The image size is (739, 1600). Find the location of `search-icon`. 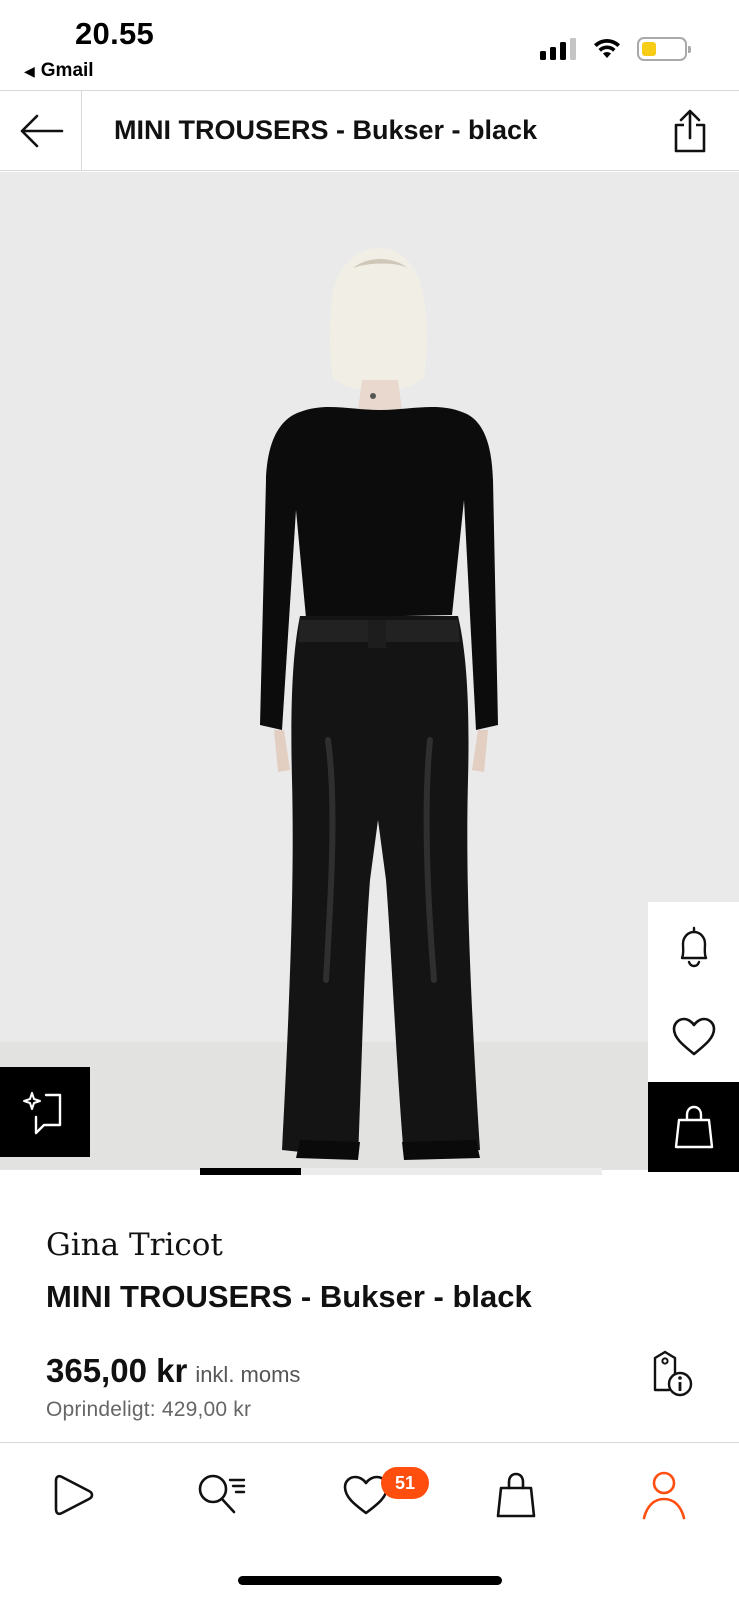

search-icon is located at coordinates (222, 1494).